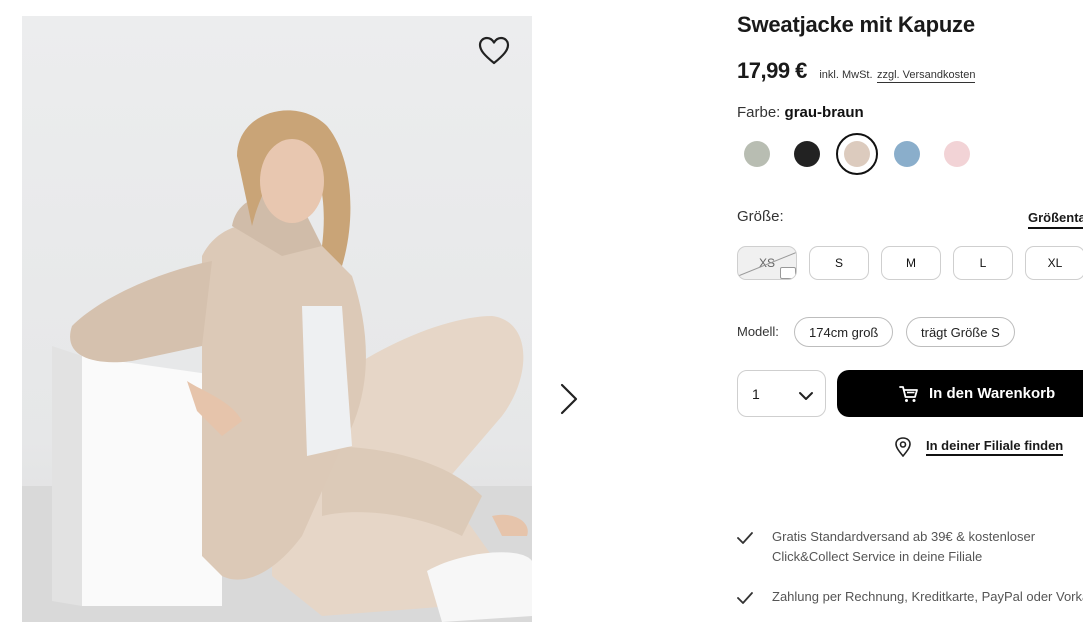 This screenshot has height=622, width=1083. Describe the element at coordinates (856, 24) in the screenshot. I see `product-title: Sweatjacke mit Kapuze` at that location.